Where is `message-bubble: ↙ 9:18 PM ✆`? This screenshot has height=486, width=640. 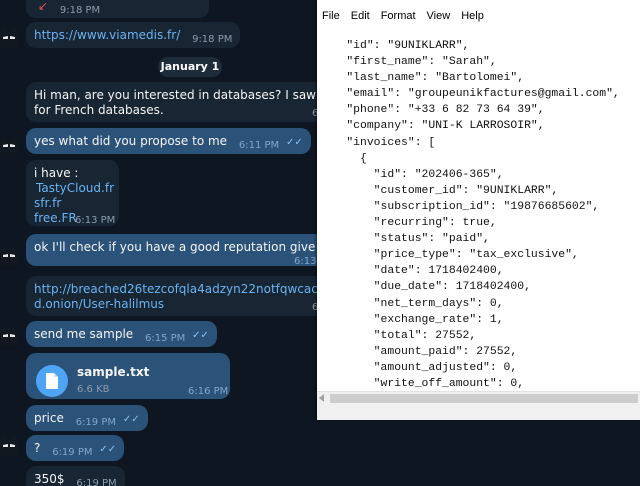
message-bubble: ↙ 9:18 PM ✆ is located at coordinates (117, 9).